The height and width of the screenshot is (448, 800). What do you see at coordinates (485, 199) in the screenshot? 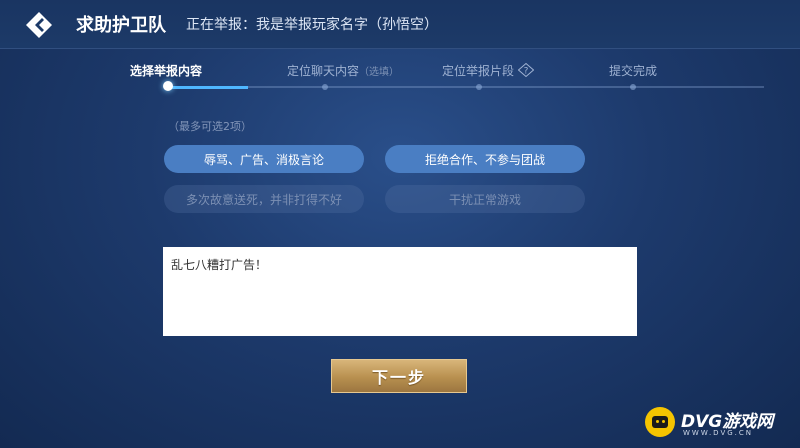
I see `option-disrupt-game: 干扰正常游戏` at bounding box center [485, 199].